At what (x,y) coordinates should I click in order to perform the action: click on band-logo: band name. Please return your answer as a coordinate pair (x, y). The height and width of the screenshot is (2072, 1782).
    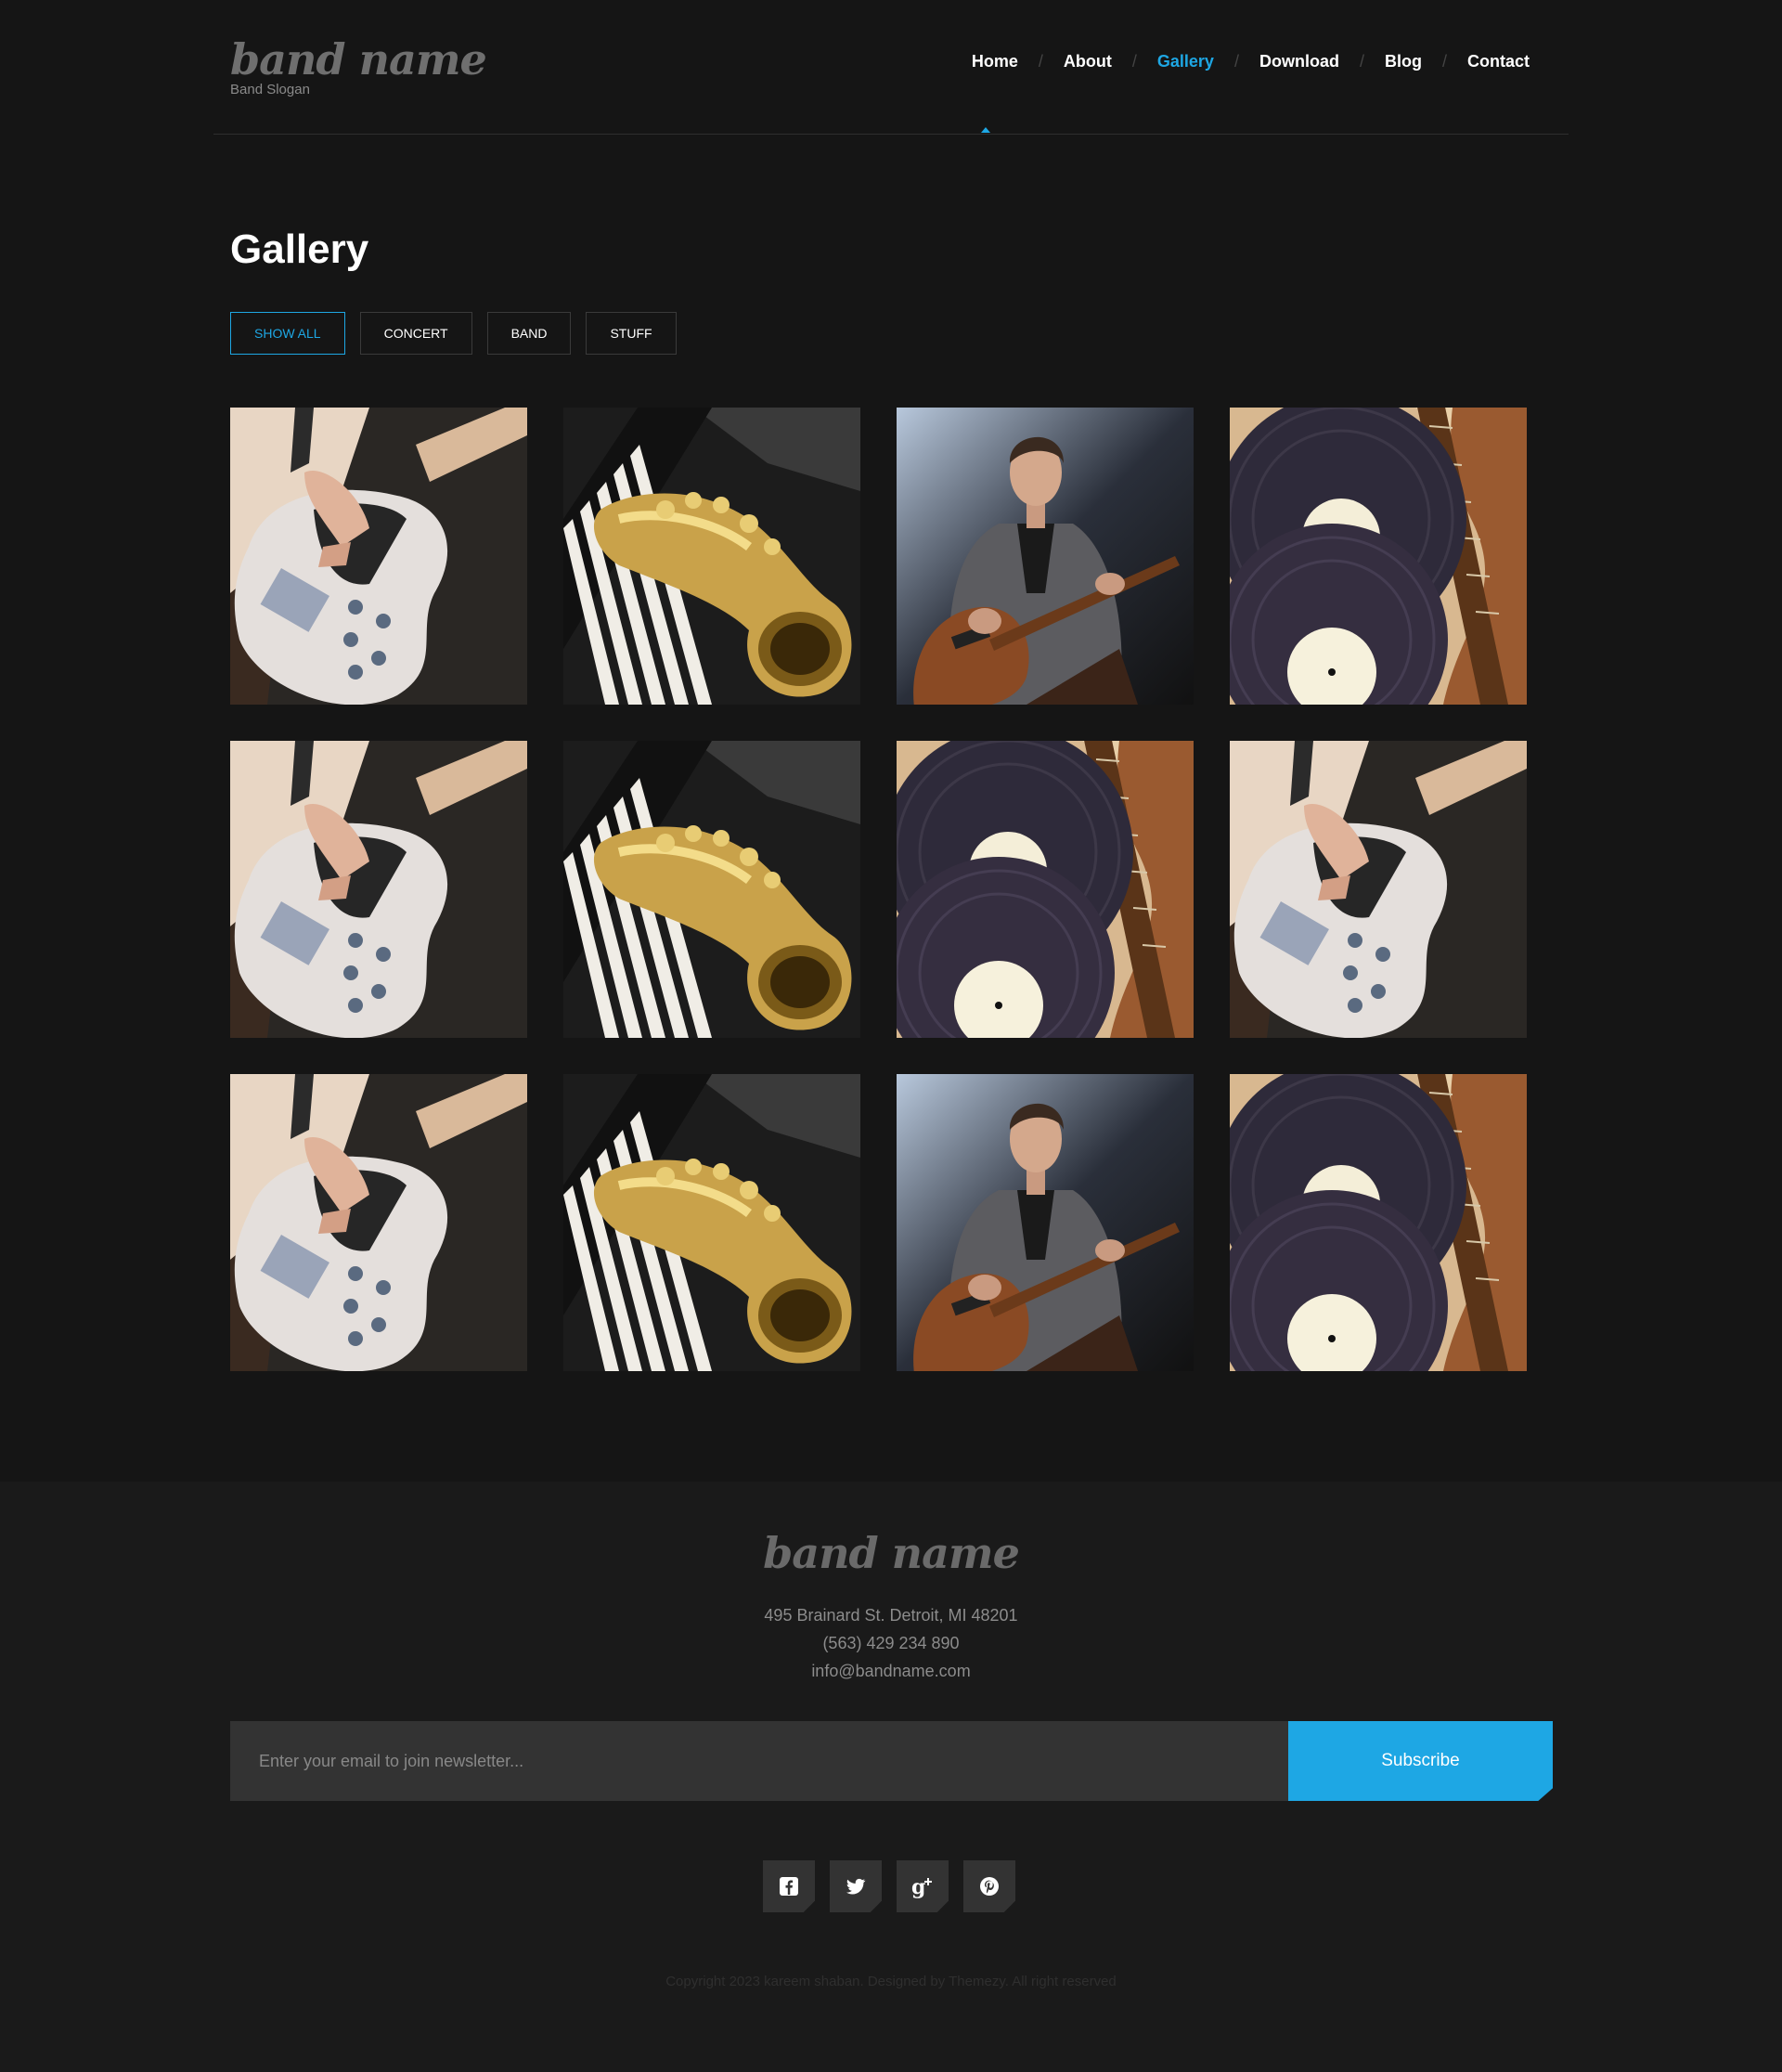
    Looking at the image, I should click on (358, 59).